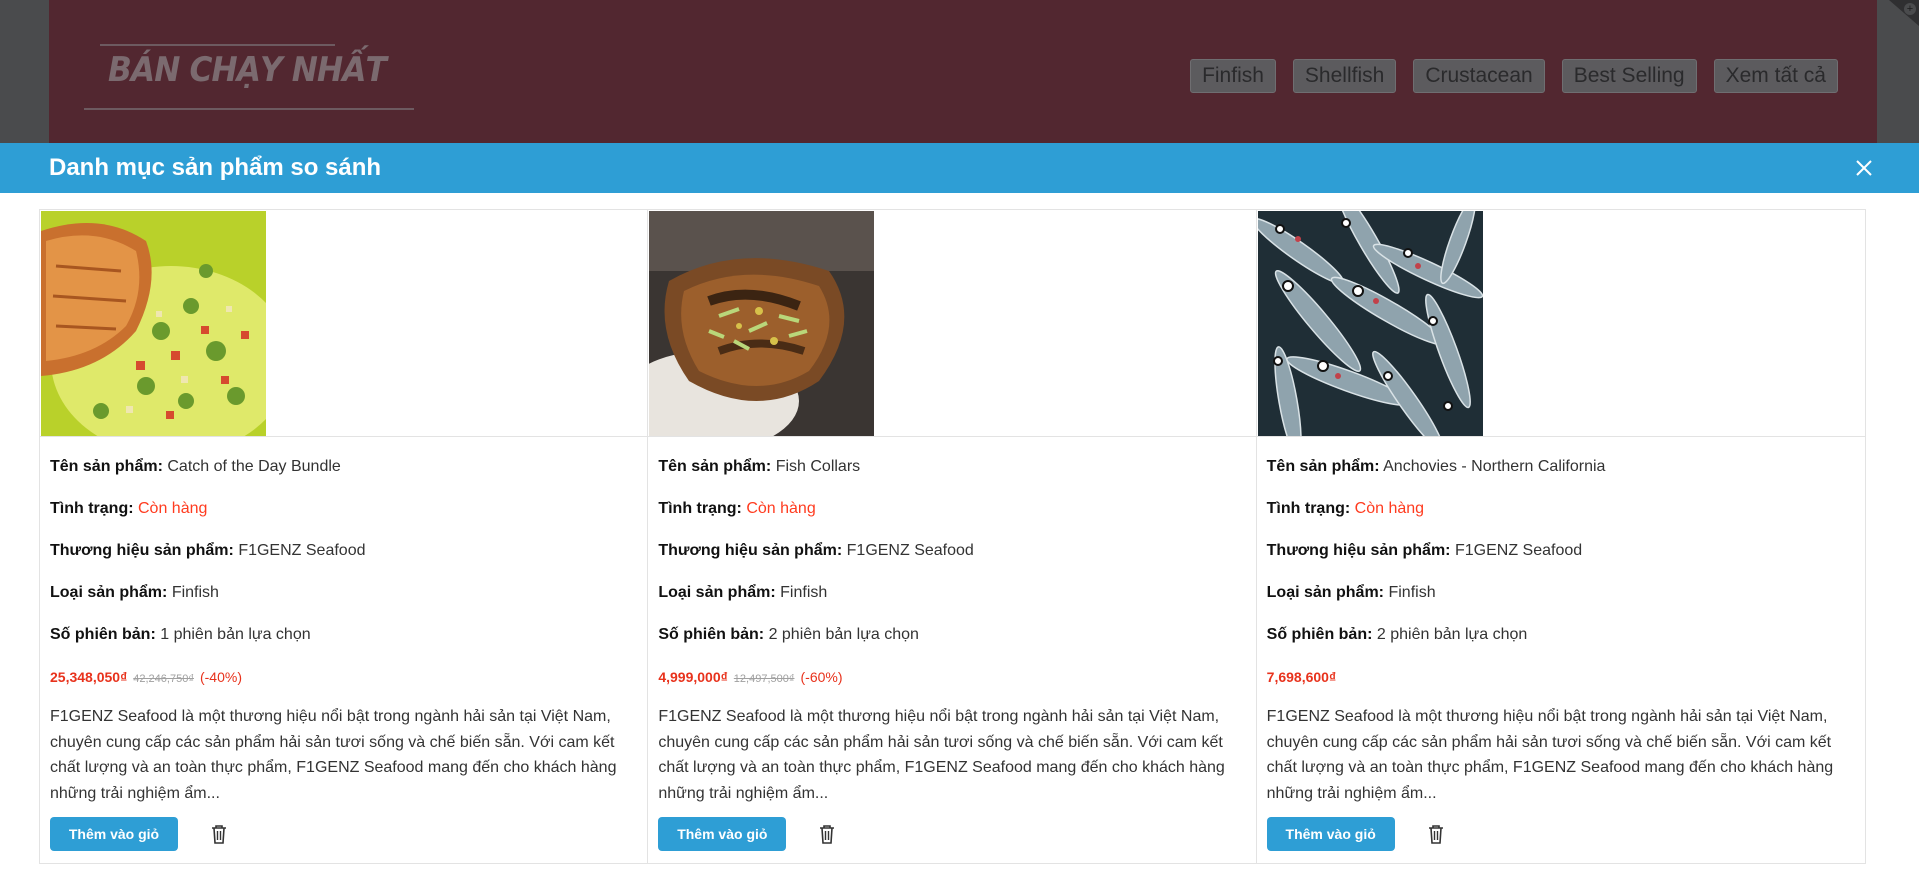 The height and width of the screenshot is (880, 1919). What do you see at coordinates (1898, 13) in the screenshot?
I see `corner-badge: +` at bounding box center [1898, 13].